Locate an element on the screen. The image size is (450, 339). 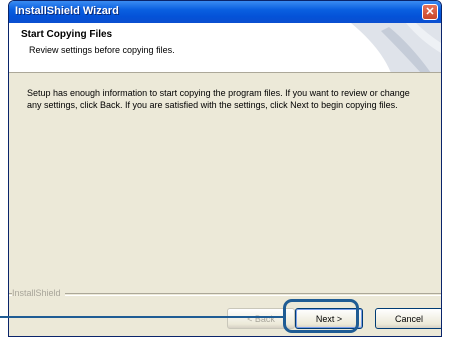
wizard-banner-graphic is located at coordinates (396, 47).